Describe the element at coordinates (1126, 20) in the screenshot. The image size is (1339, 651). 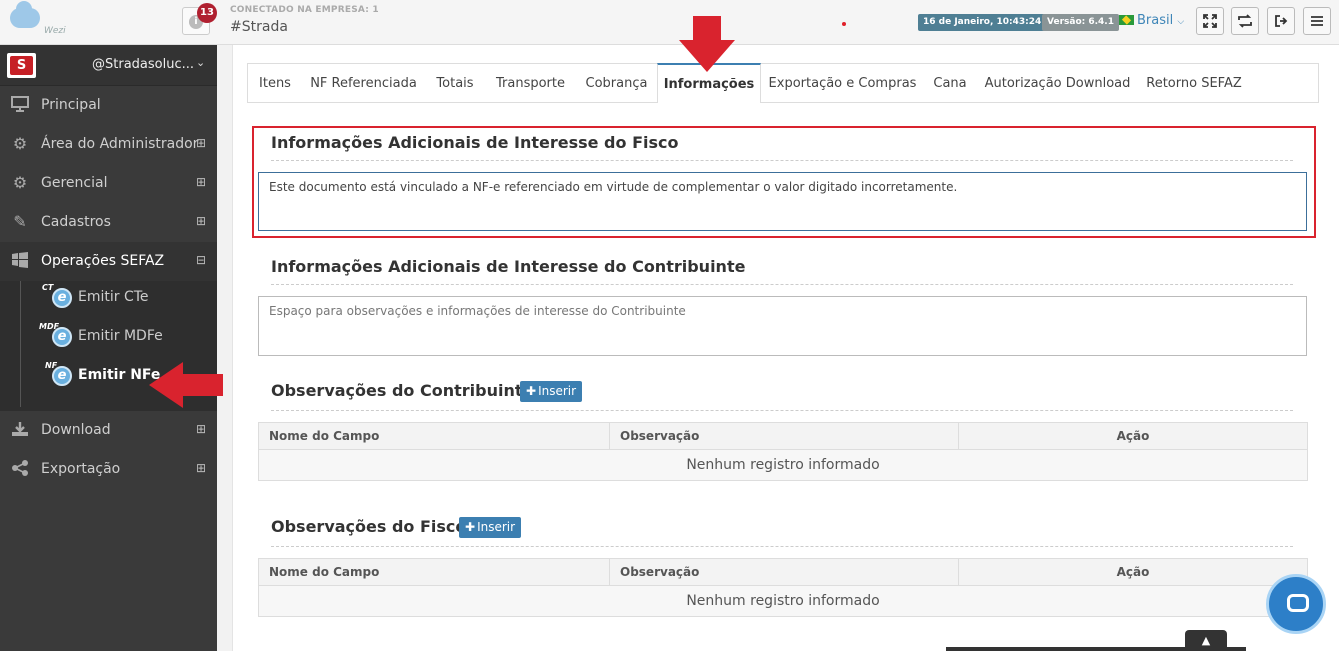
I see `brazil-flag-icon` at that location.